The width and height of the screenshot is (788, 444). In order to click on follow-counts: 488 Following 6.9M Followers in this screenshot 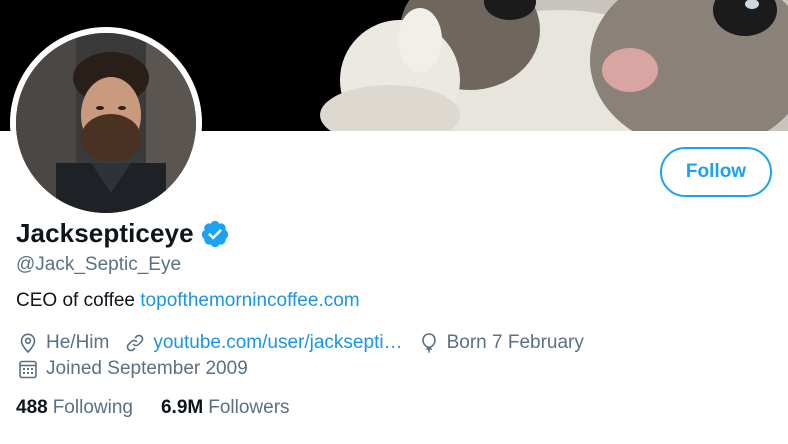, I will do `click(167, 408)`.